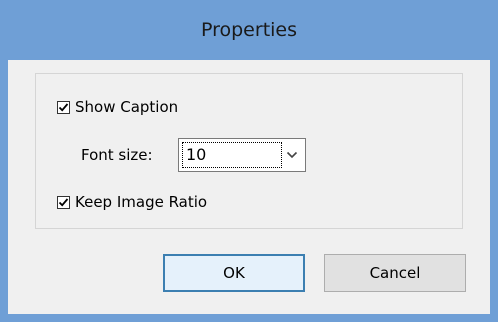 The image size is (498, 322). Describe the element at coordinates (234, 273) in the screenshot. I see `ok-button: OK` at that location.